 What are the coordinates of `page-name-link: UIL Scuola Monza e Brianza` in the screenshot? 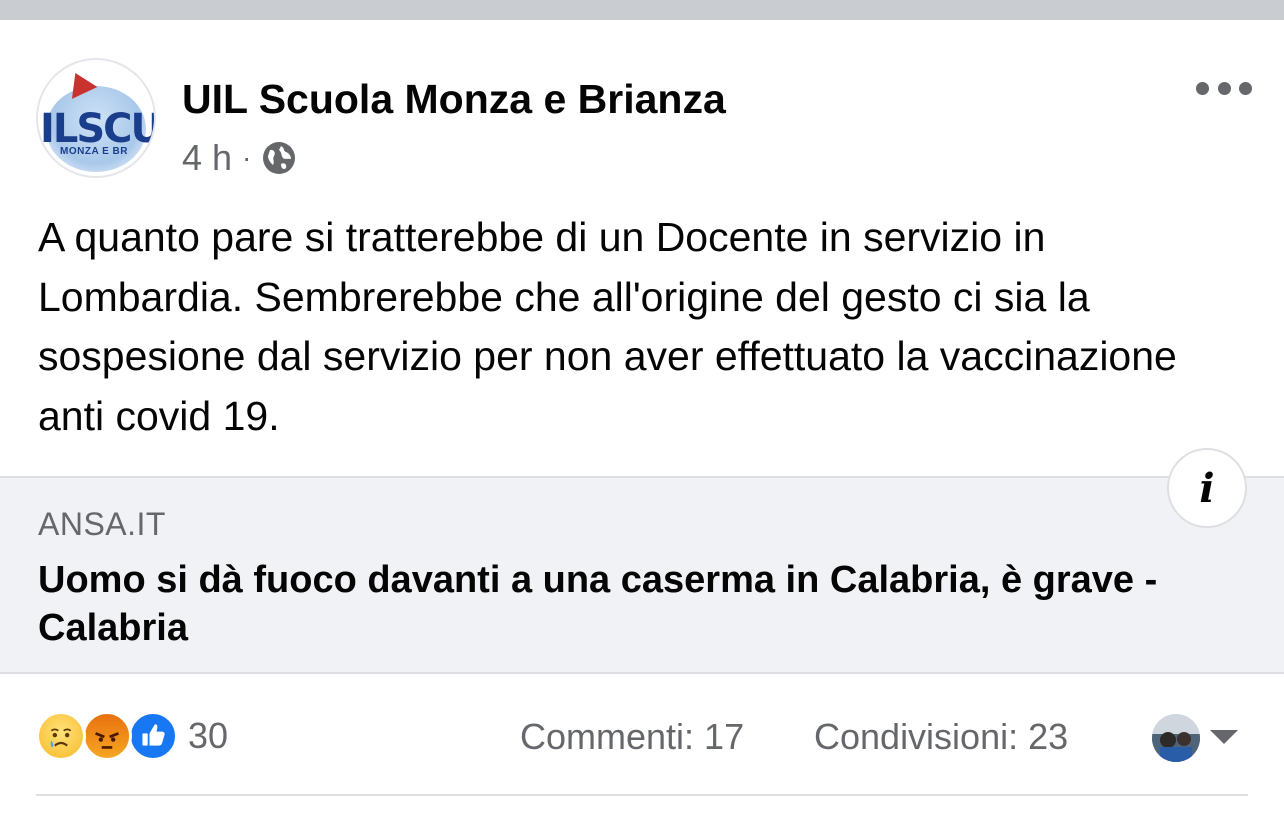 It's located at (454, 99).